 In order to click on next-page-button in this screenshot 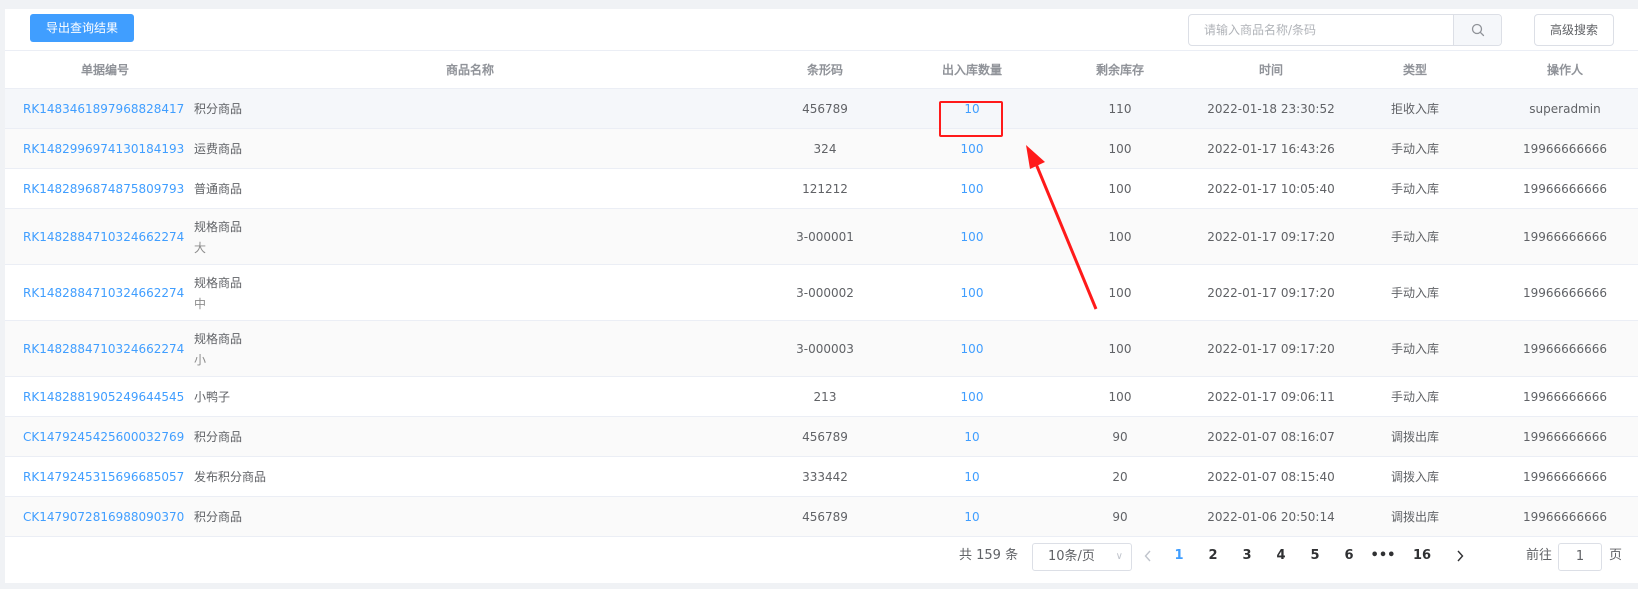, I will do `click(1460, 556)`.